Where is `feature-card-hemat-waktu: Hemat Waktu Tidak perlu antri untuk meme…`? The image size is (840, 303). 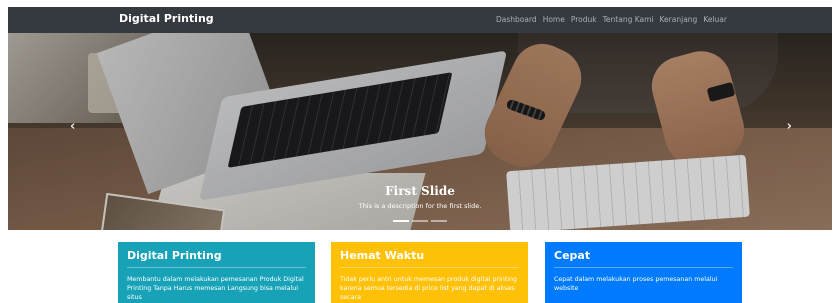 feature-card-hemat-waktu: Hemat Waktu Tidak perlu antri untuk meme… is located at coordinates (429, 272).